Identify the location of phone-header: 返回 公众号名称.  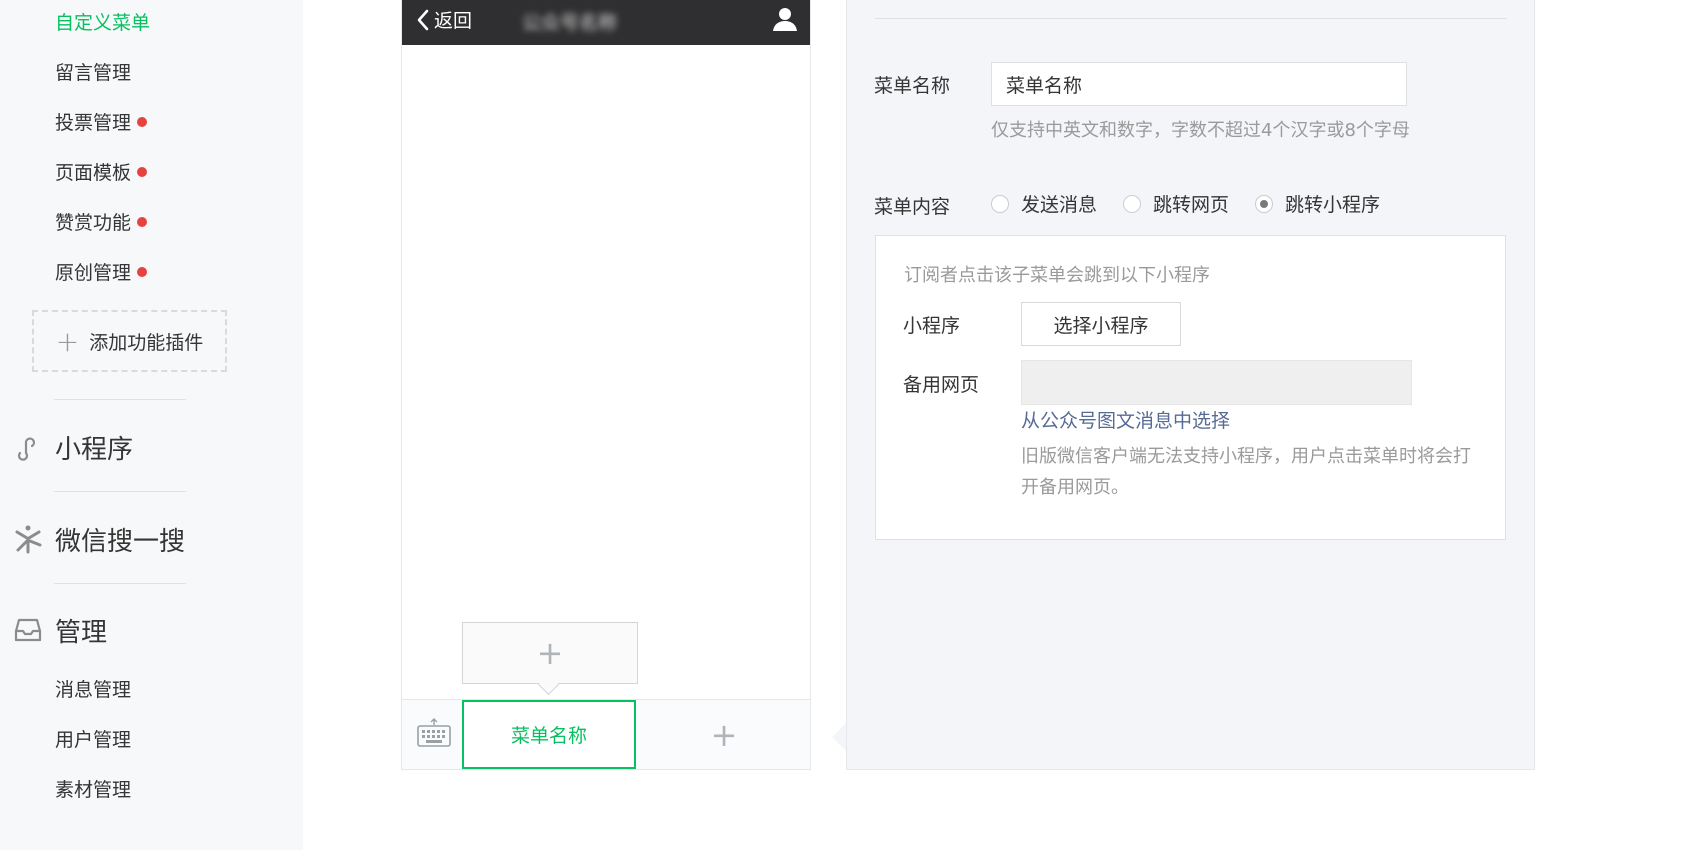
(606, 22).